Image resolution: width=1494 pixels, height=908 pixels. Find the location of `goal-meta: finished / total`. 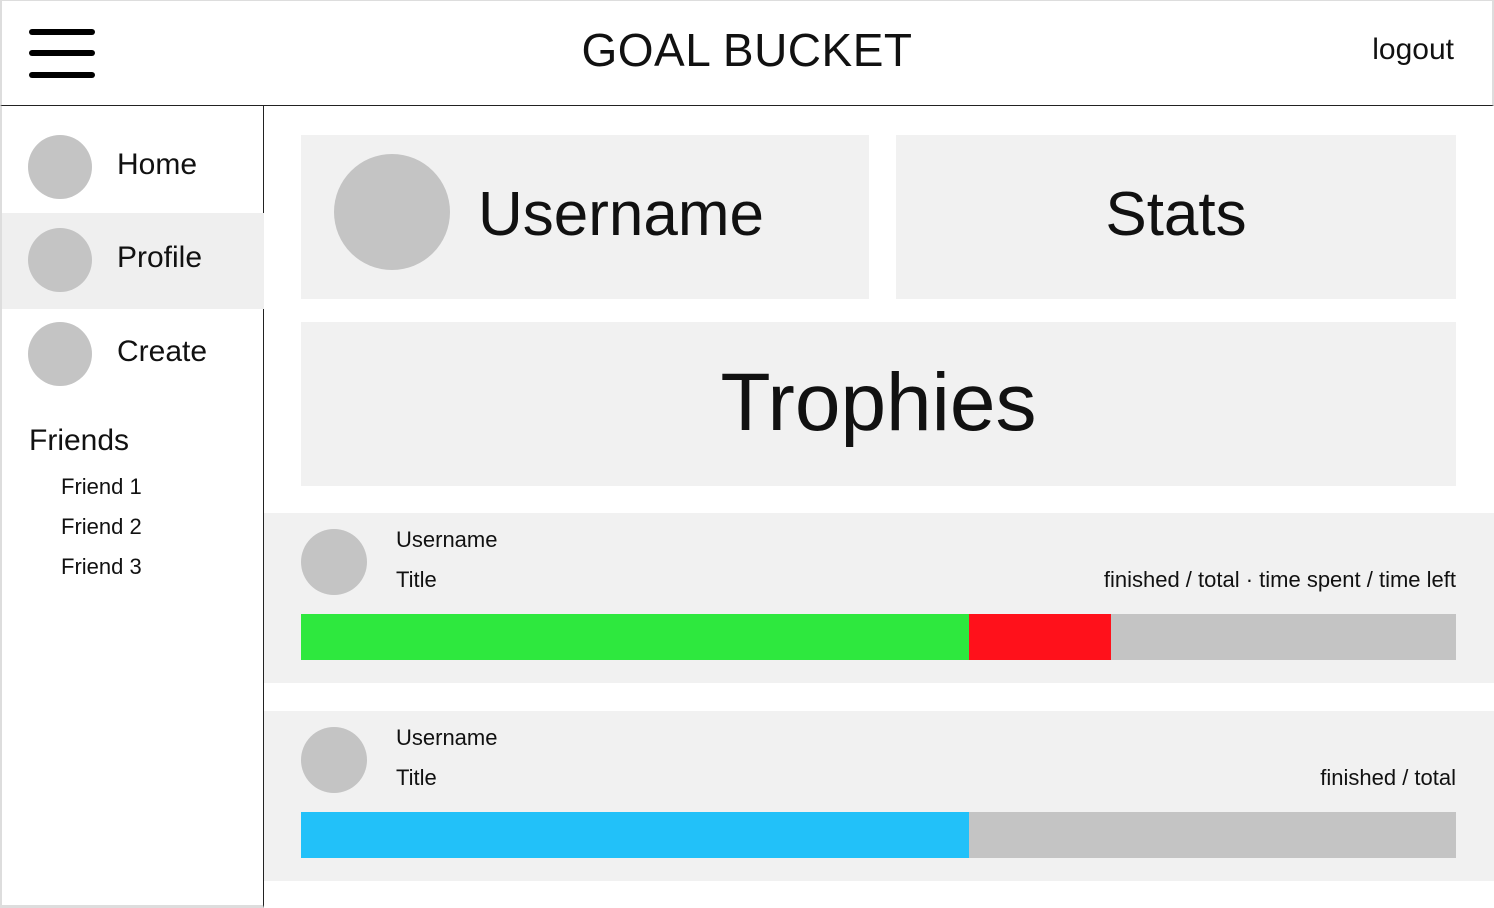

goal-meta: finished / total is located at coordinates (1388, 777).